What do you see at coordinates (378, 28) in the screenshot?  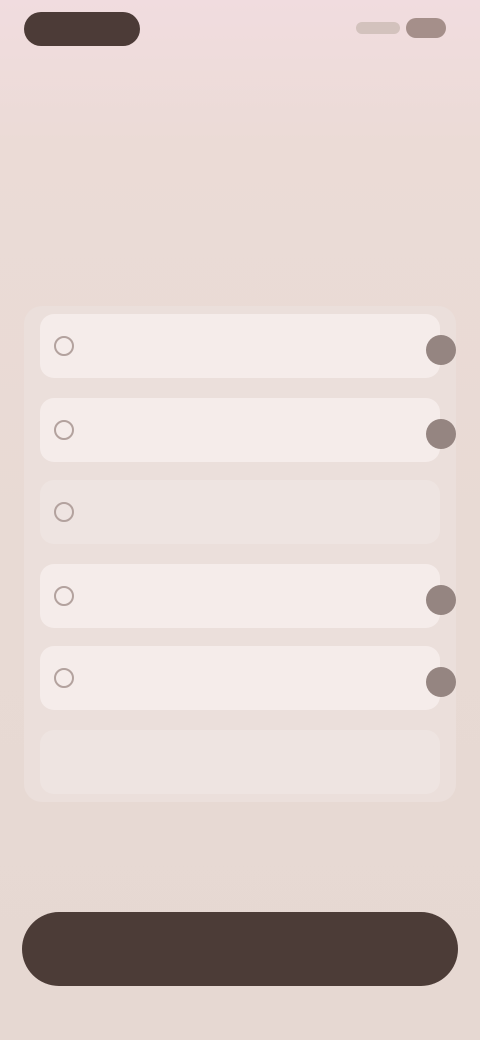 I see `signal-icon` at bounding box center [378, 28].